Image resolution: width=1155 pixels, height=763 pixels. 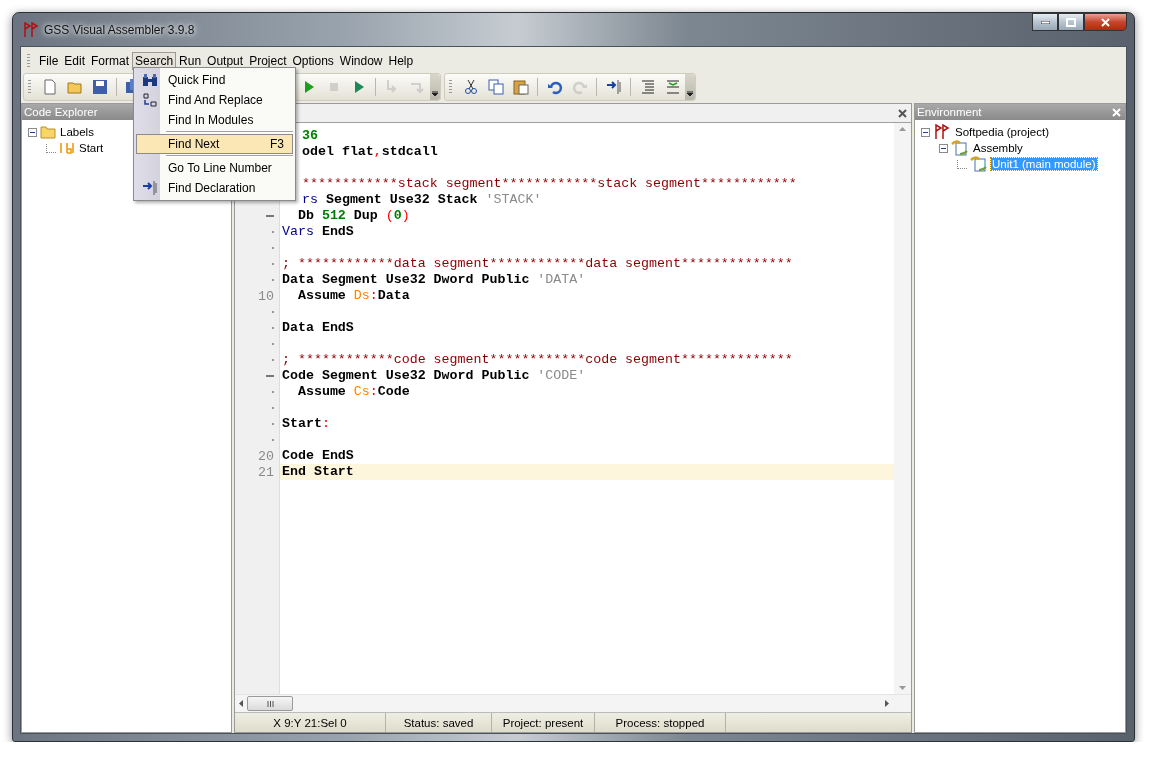 What do you see at coordinates (902, 113) in the screenshot?
I see `close-icon` at bounding box center [902, 113].